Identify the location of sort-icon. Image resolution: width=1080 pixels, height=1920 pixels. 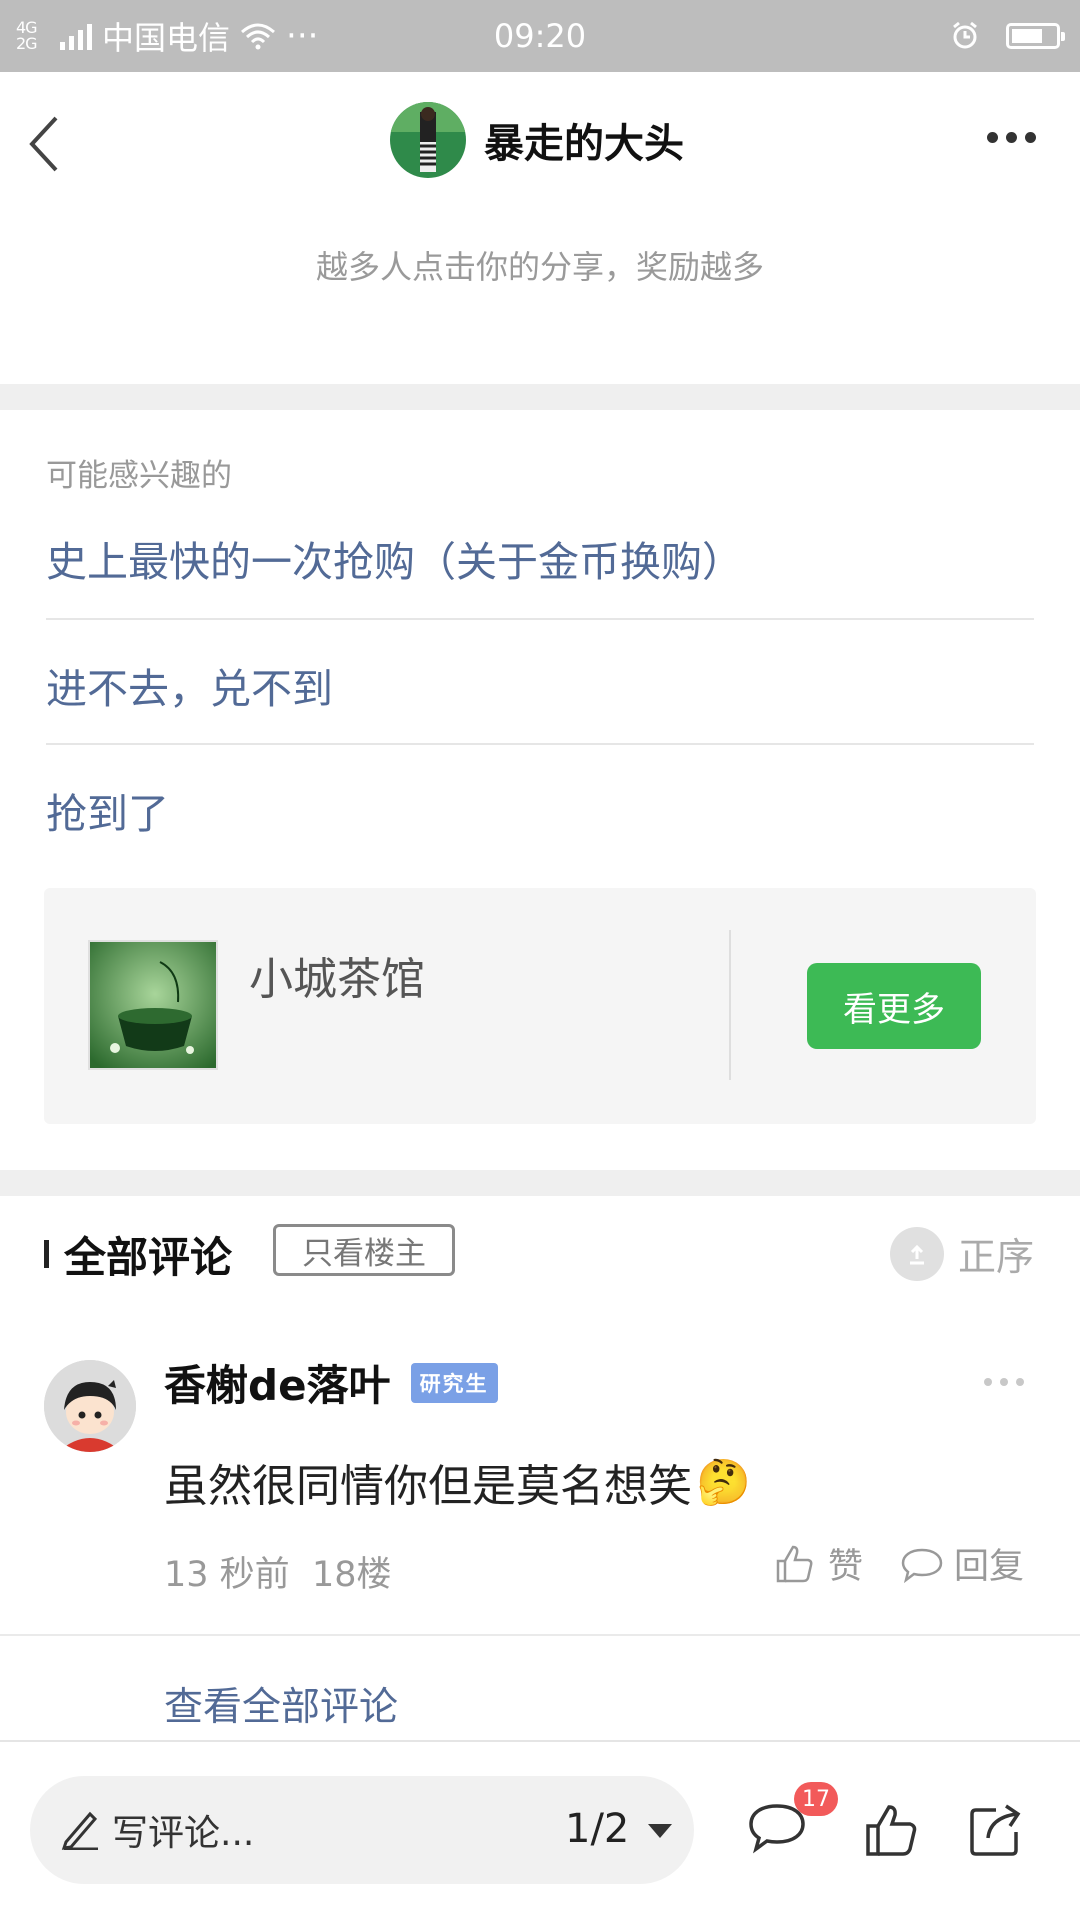
(916, 1253).